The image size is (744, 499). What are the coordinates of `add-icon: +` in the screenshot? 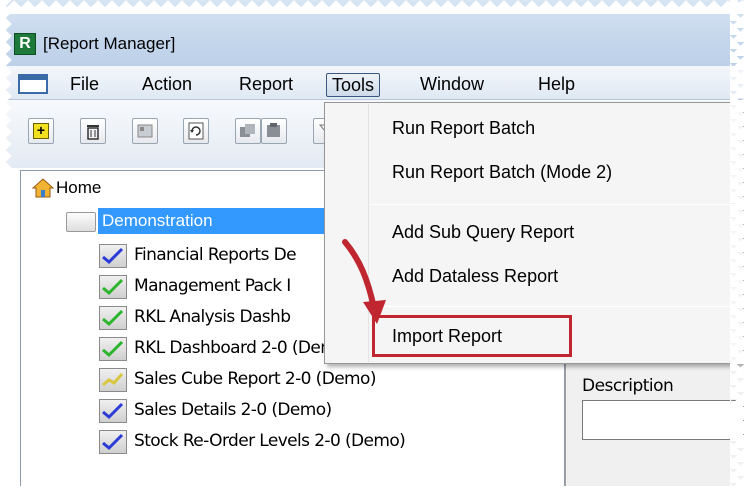 It's located at (41, 131).